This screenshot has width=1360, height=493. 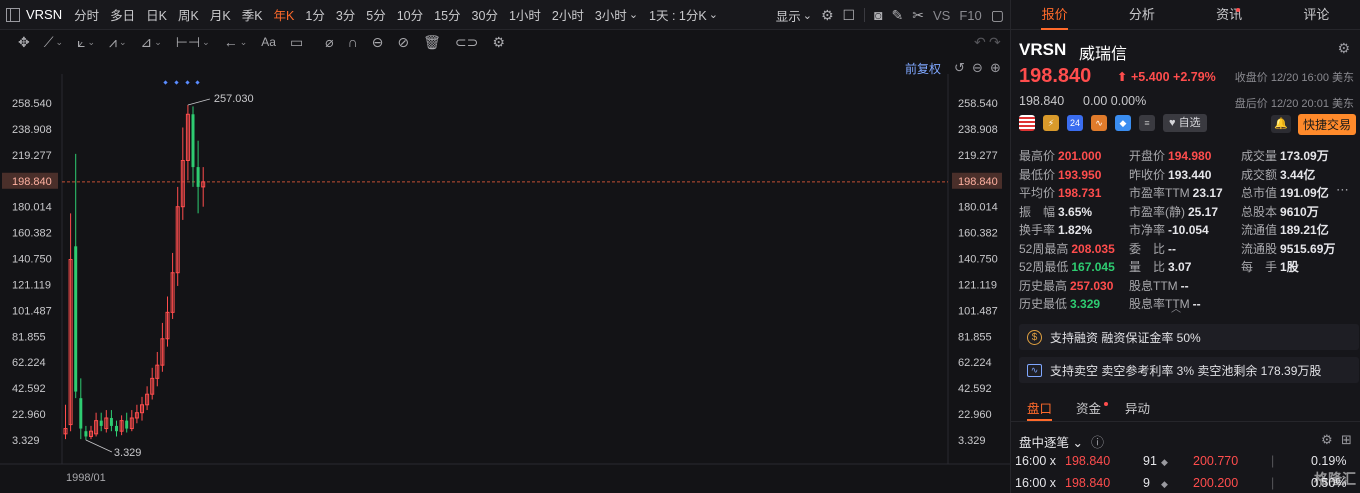 I want to click on period-tab: 2小时, so click(x=568, y=14).